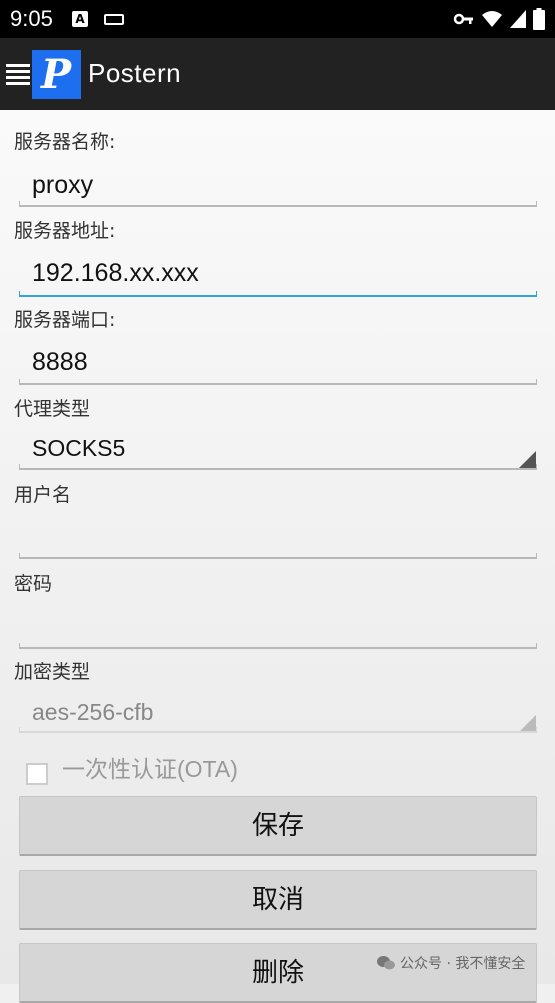  What do you see at coordinates (278, 536) in the screenshot?
I see `username-input` at bounding box center [278, 536].